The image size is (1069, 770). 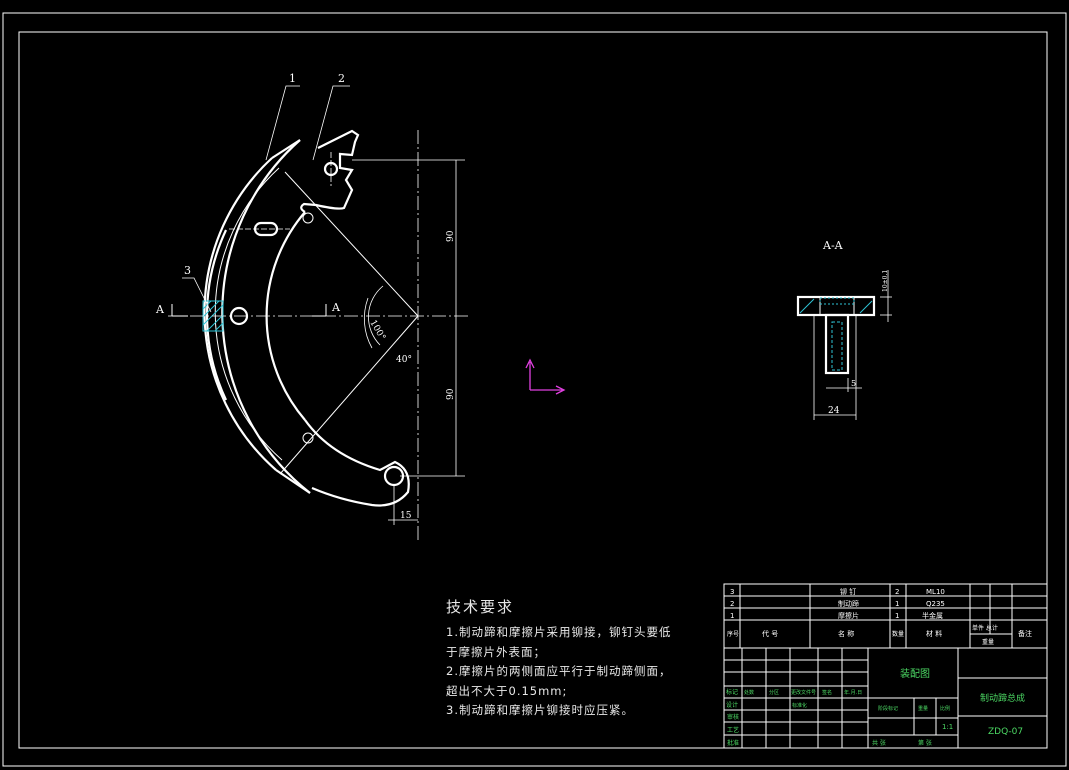 What do you see at coordinates (898, 634) in the screenshot?
I see `bom-header-qty: 数量` at bounding box center [898, 634].